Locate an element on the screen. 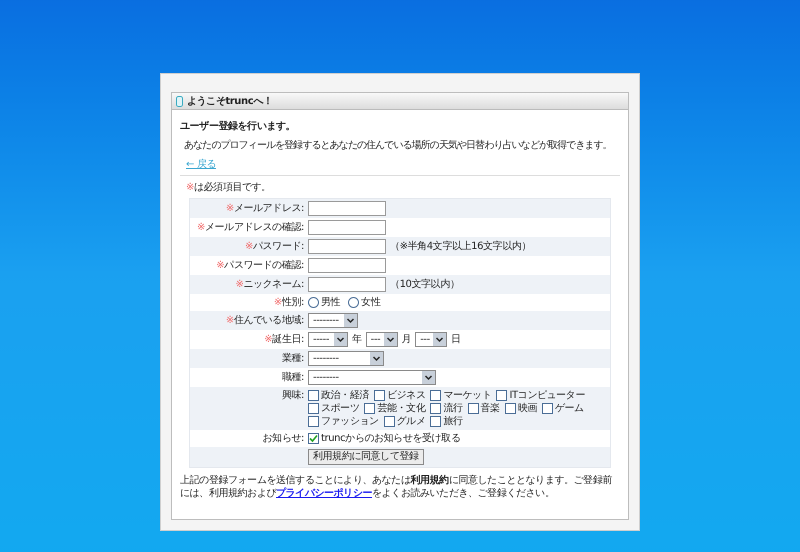 The width and height of the screenshot is (800, 552). checkbox-label: 旅行 is located at coordinates (453, 421).